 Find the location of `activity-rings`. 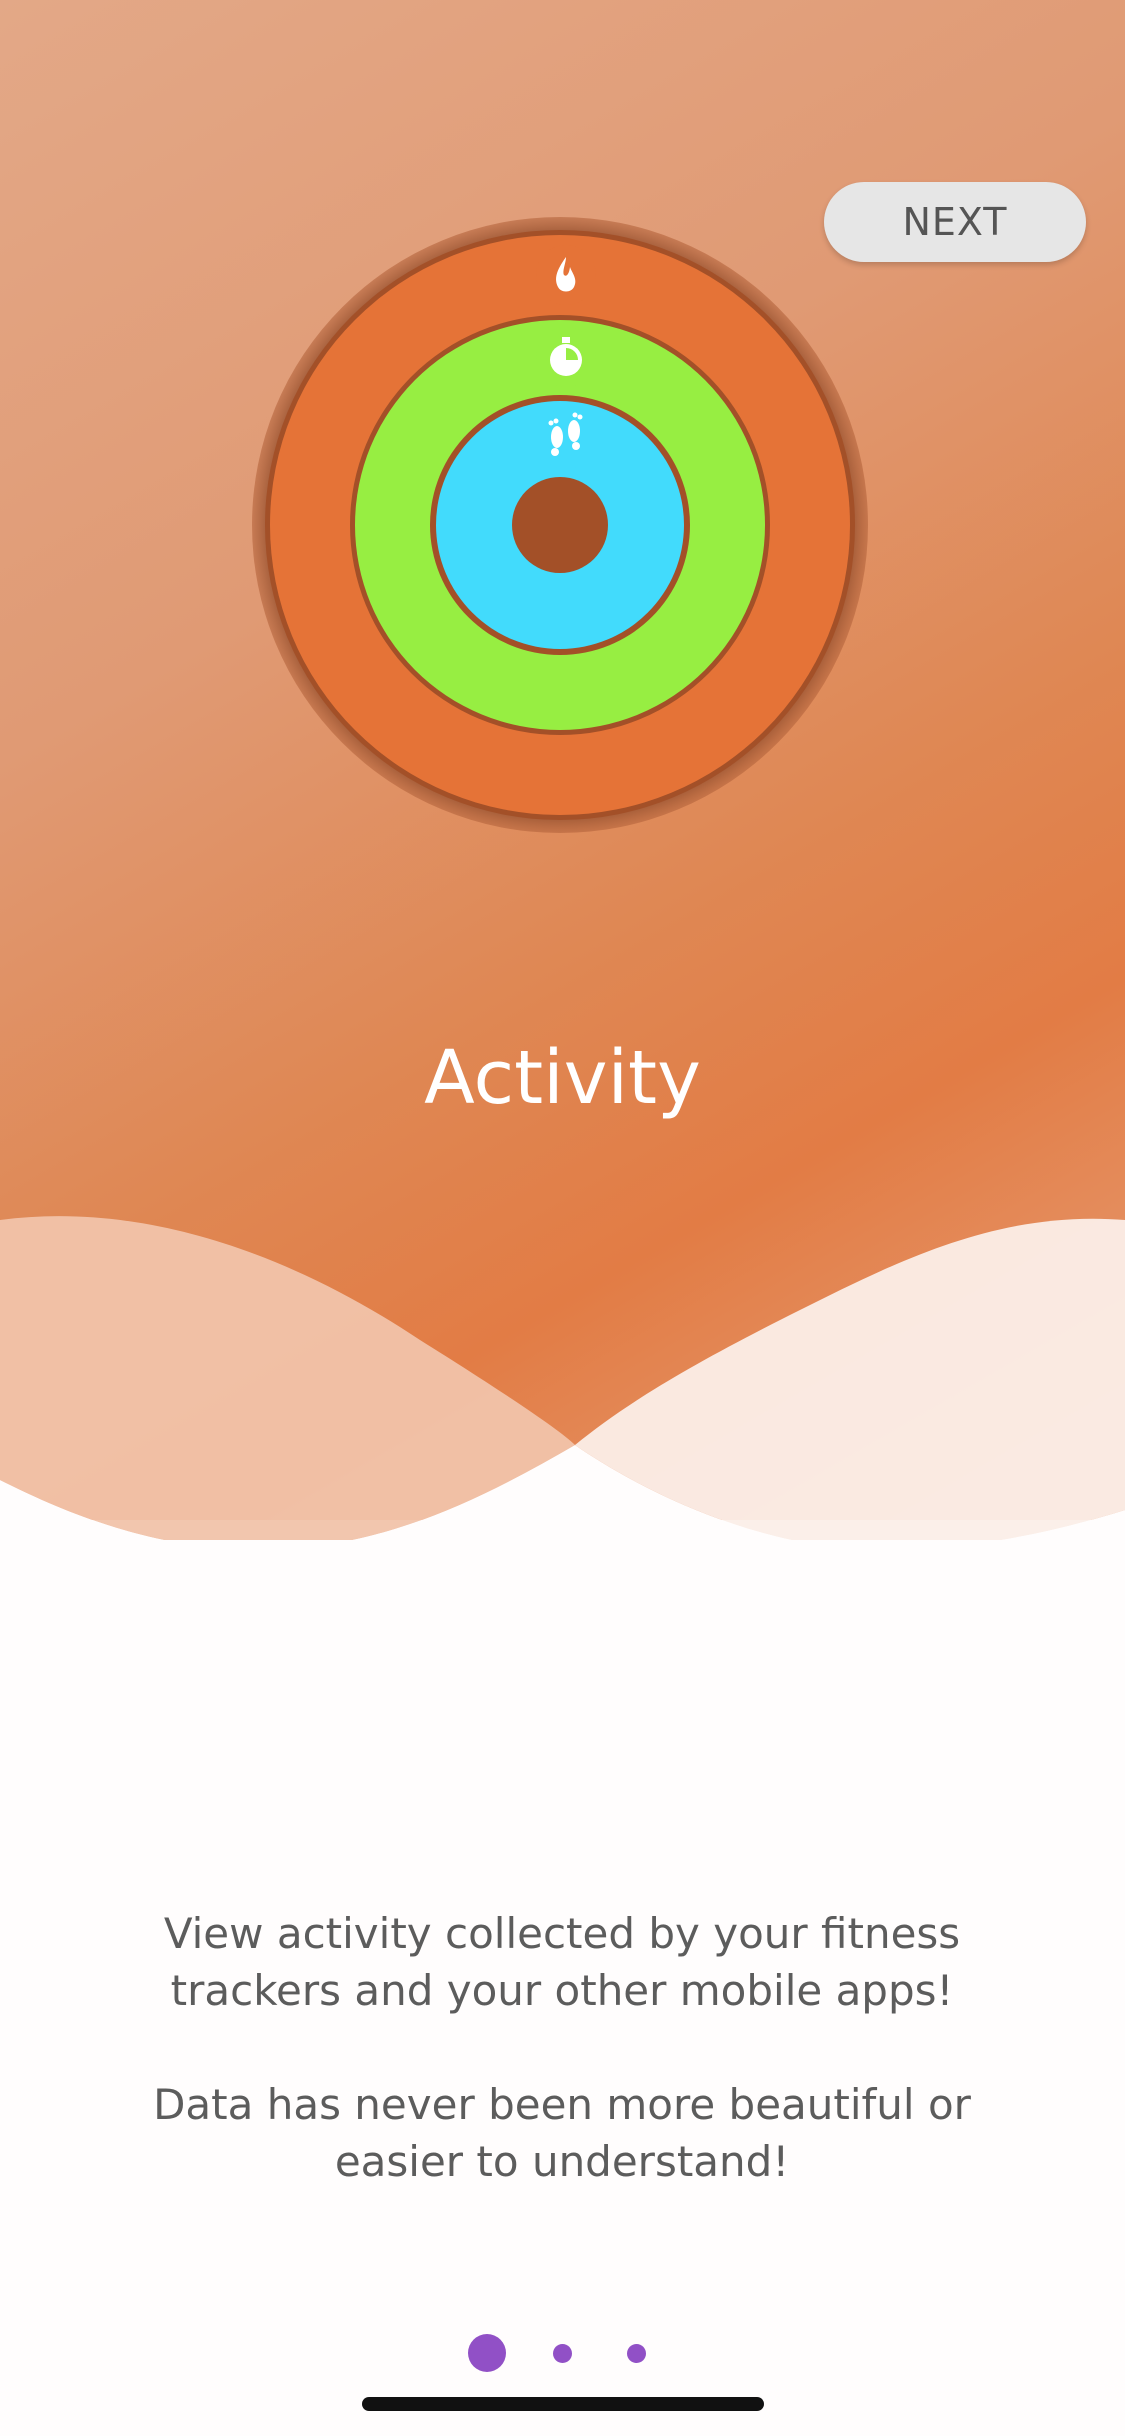

activity-rings is located at coordinates (560, 525).